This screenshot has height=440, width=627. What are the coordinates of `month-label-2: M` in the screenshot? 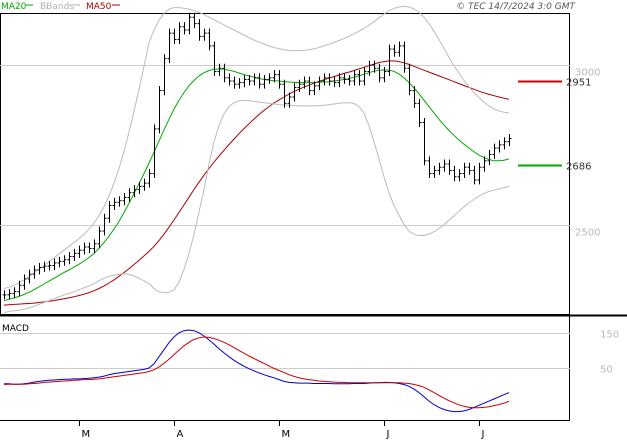 It's located at (286, 434).